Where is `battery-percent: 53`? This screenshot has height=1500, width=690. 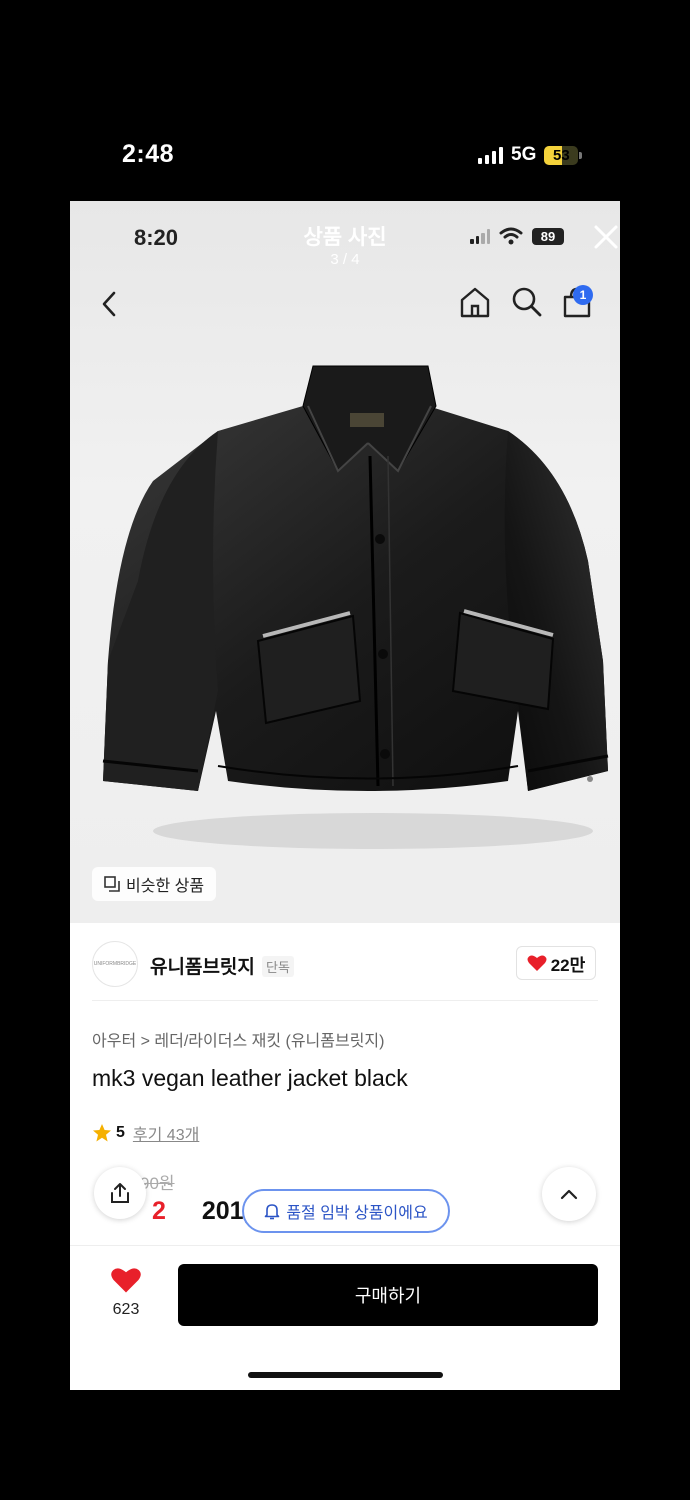
battery-percent: 53 is located at coordinates (561, 155).